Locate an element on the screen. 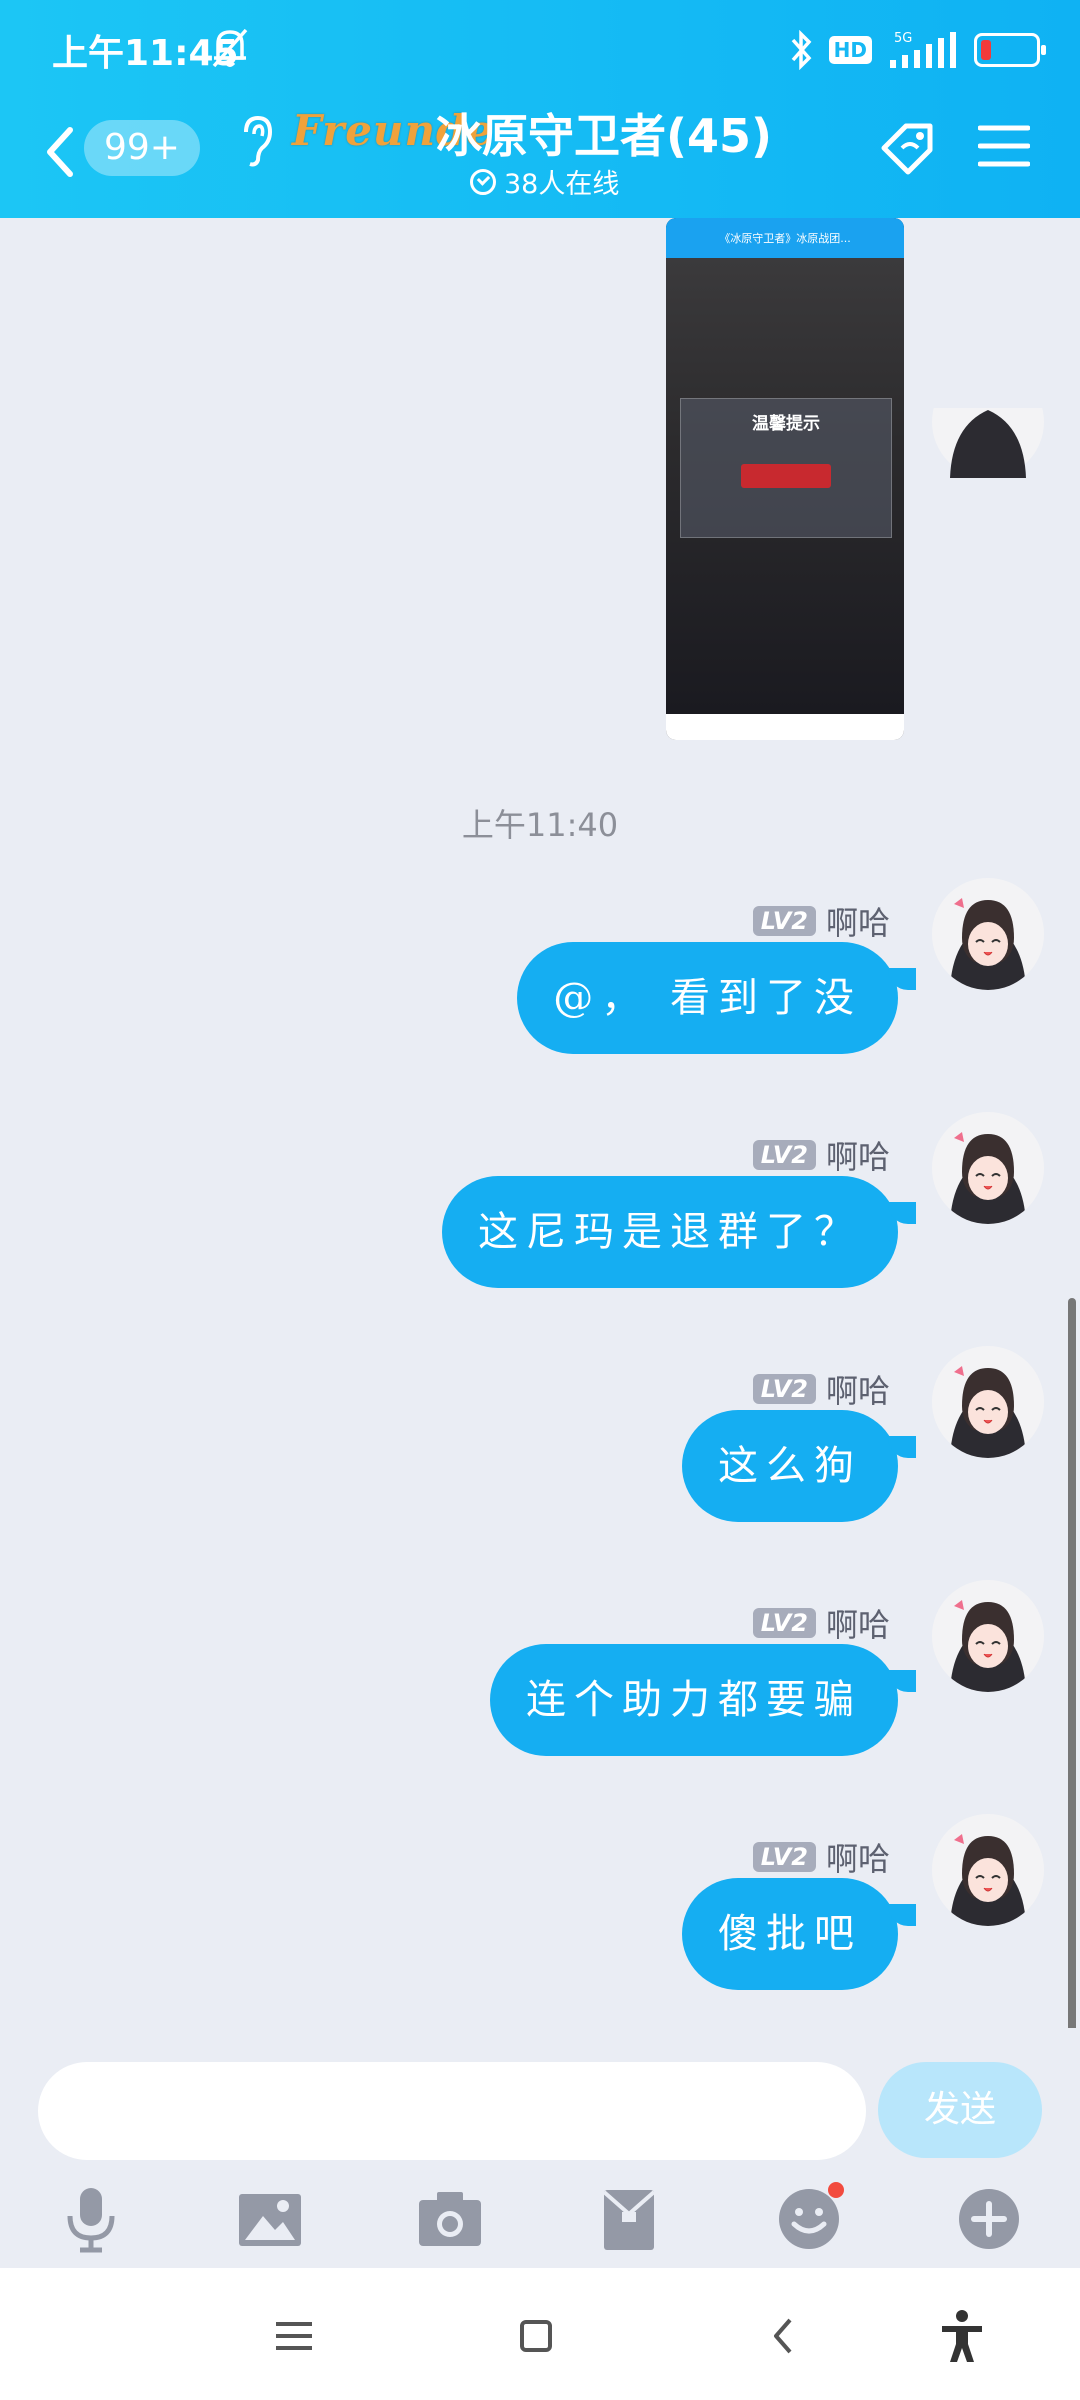 Image resolution: width=1080 pixels, height=2400 pixels. red-packet-icon is located at coordinates (629, 2219).